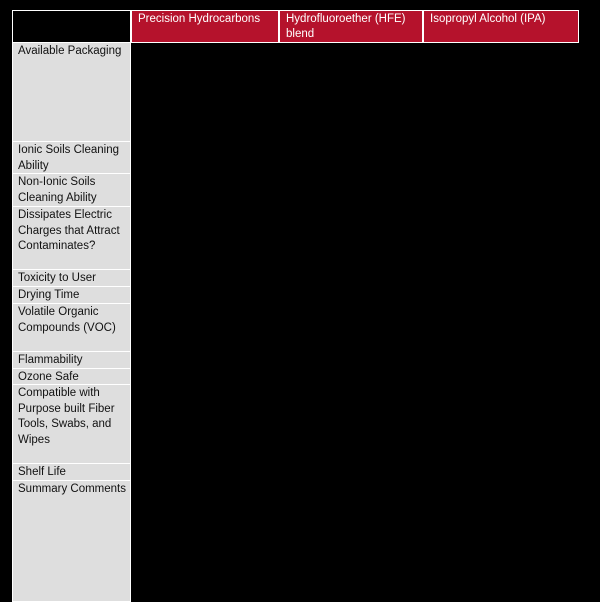  Describe the element at coordinates (501, 26) in the screenshot. I see `column-header-isopropyl-alcohol: Isopropyl Alcohol (IPA)` at that location.